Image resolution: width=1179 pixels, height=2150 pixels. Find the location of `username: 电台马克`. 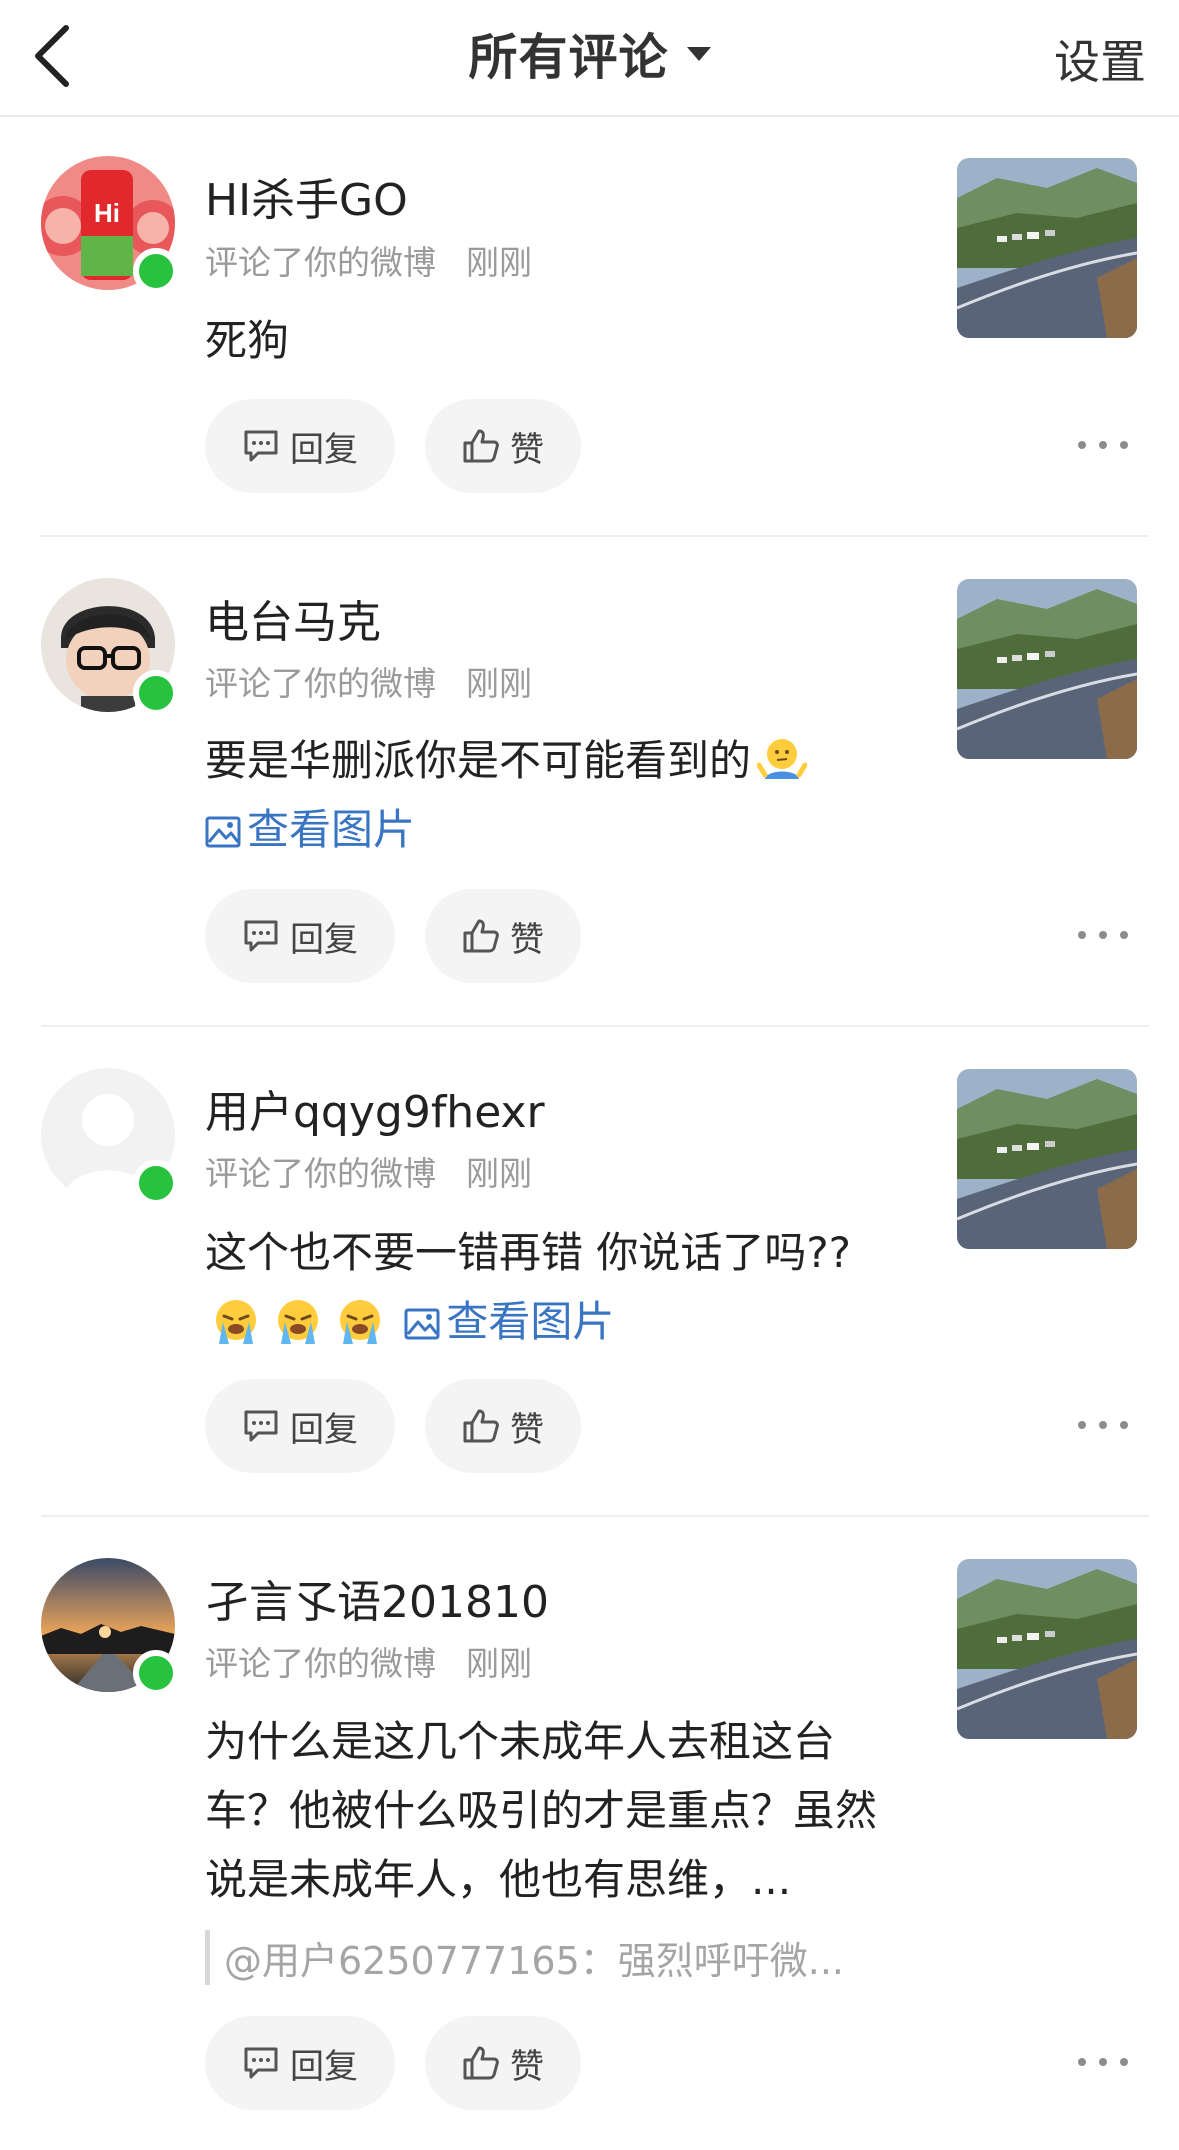

username: 电台马克 is located at coordinates (293, 618).